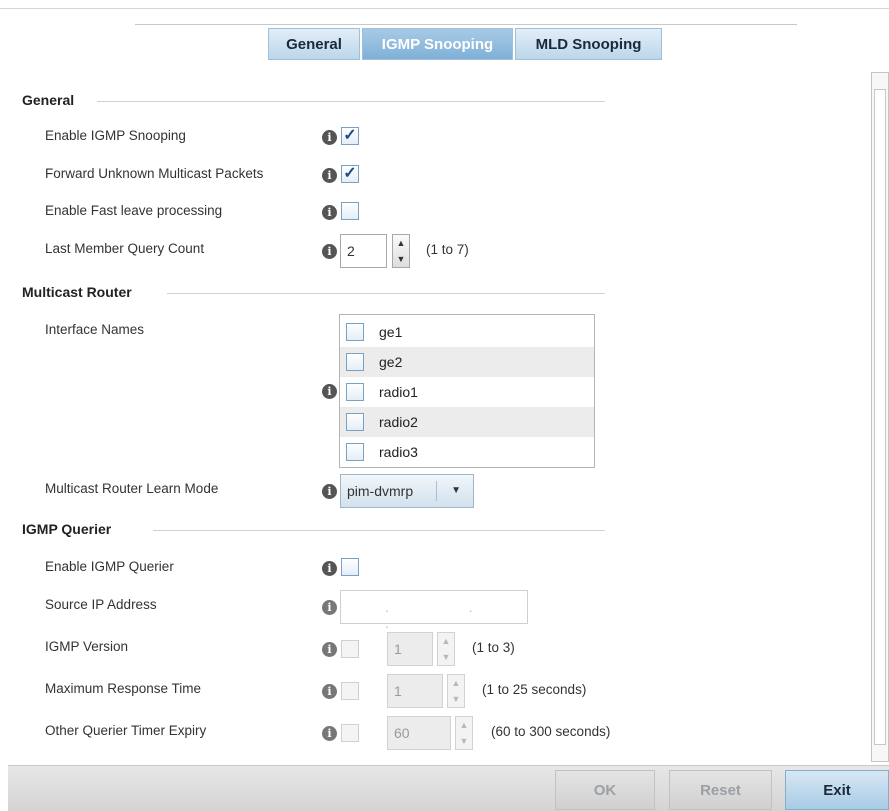  Describe the element at coordinates (101, 604) in the screenshot. I see `source-ip-label: Source IP Address` at that location.